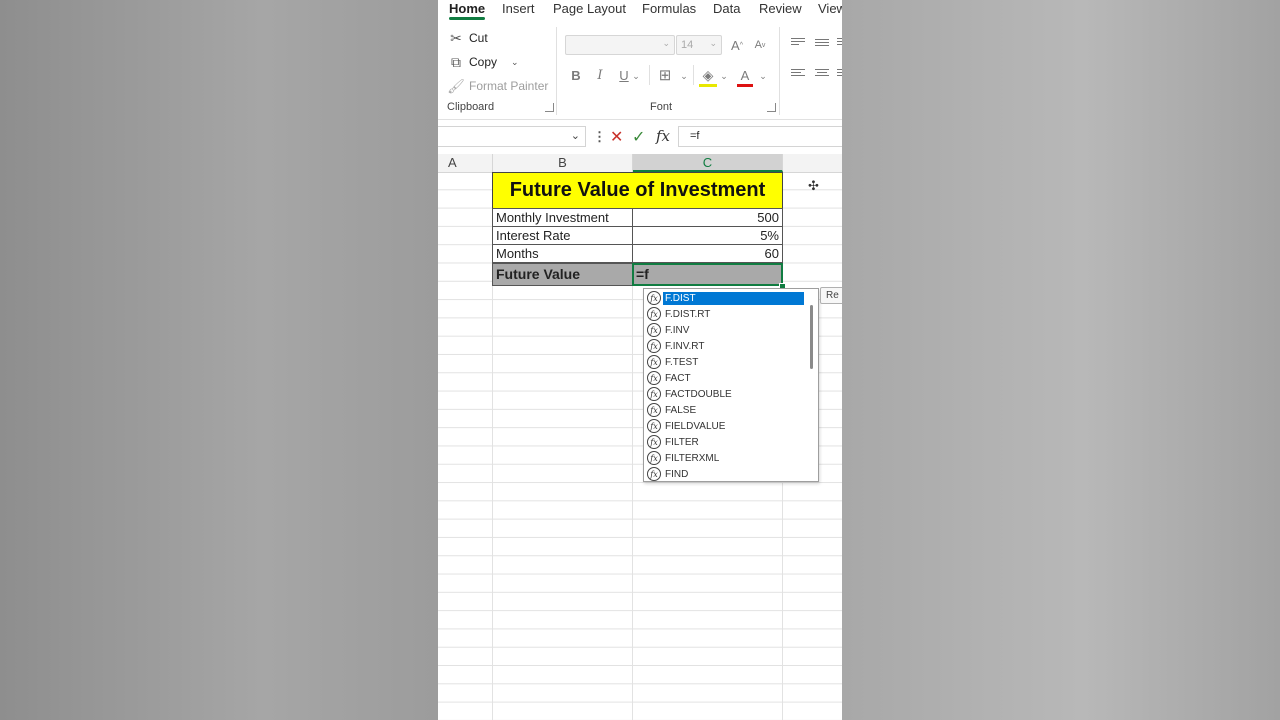  Describe the element at coordinates (725, 298) in the screenshot. I see `autocomplete-item-f-dist: fx F.DIST` at that location.